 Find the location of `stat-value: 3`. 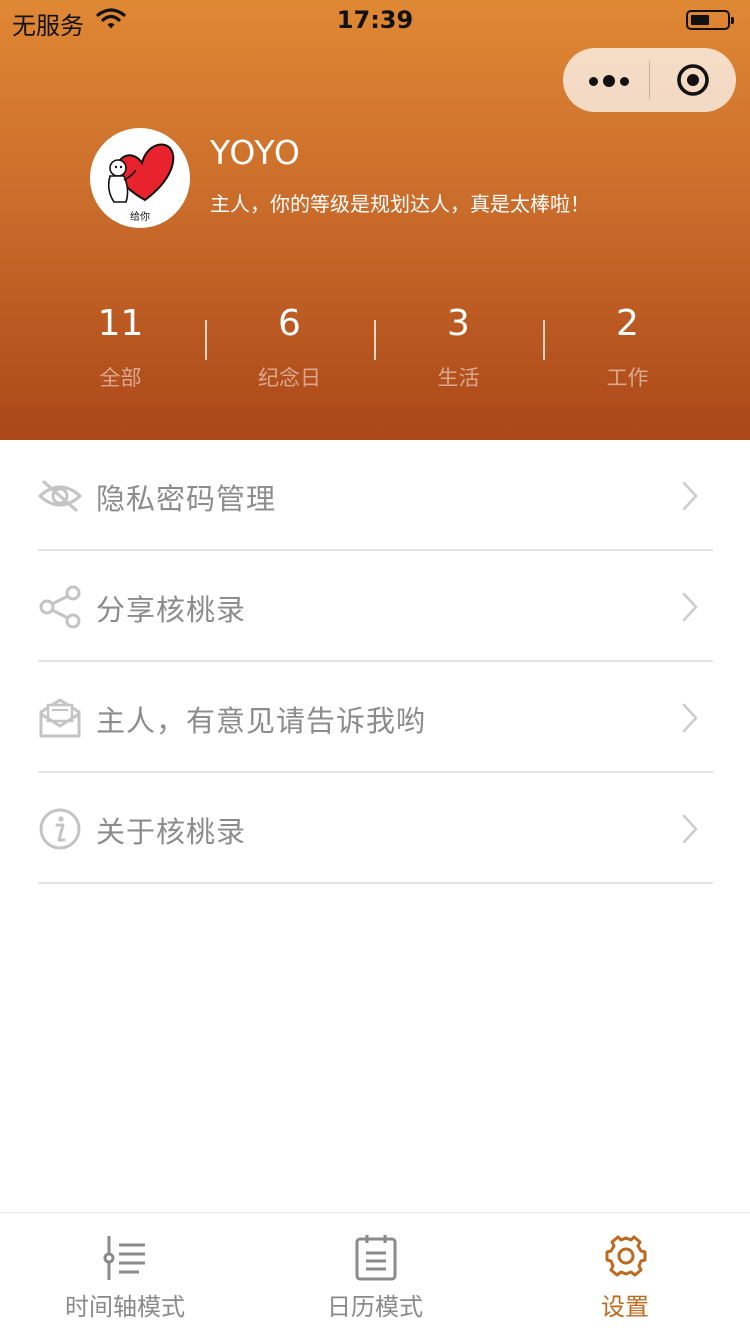

stat-value: 3 is located at coordinates (458, 323).